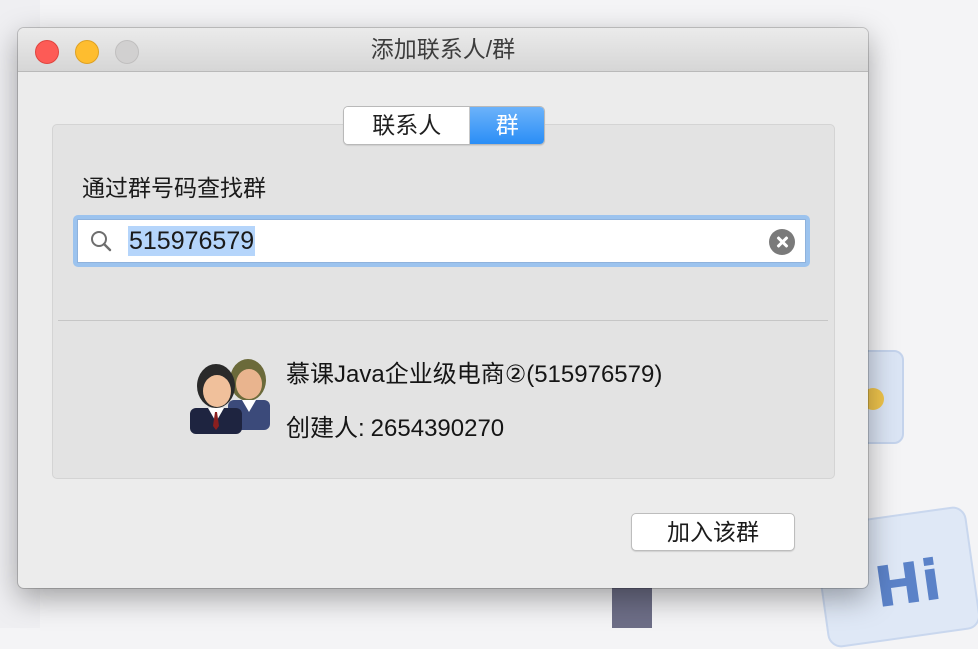 This screenshot has height=649, width=978. I want to click on tab-group: 群, so click(507, 125).